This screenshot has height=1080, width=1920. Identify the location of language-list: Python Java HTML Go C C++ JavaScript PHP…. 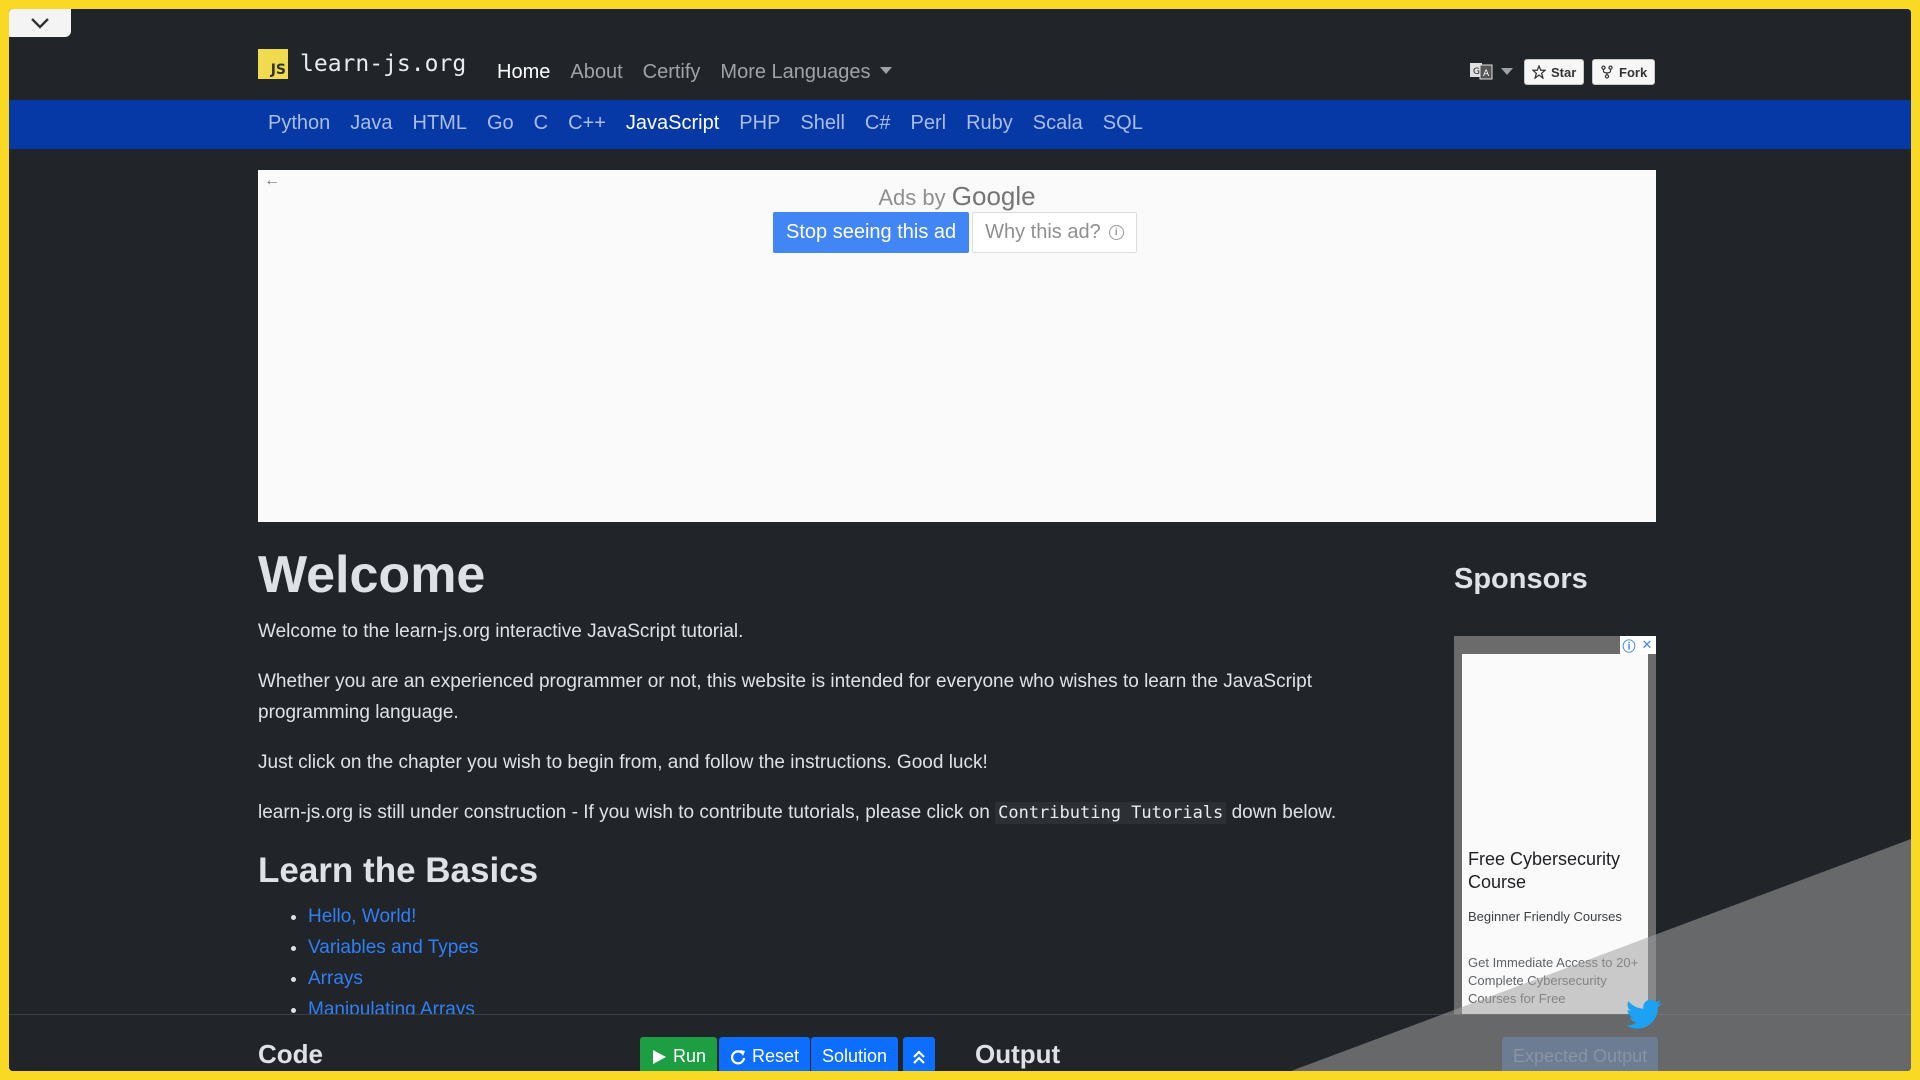
(705, 123).